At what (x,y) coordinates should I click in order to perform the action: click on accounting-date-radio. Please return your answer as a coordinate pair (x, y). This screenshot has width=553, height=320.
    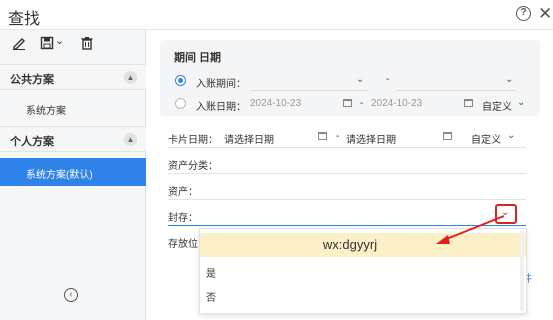
    Looking at the image, I should click on (180, 103).